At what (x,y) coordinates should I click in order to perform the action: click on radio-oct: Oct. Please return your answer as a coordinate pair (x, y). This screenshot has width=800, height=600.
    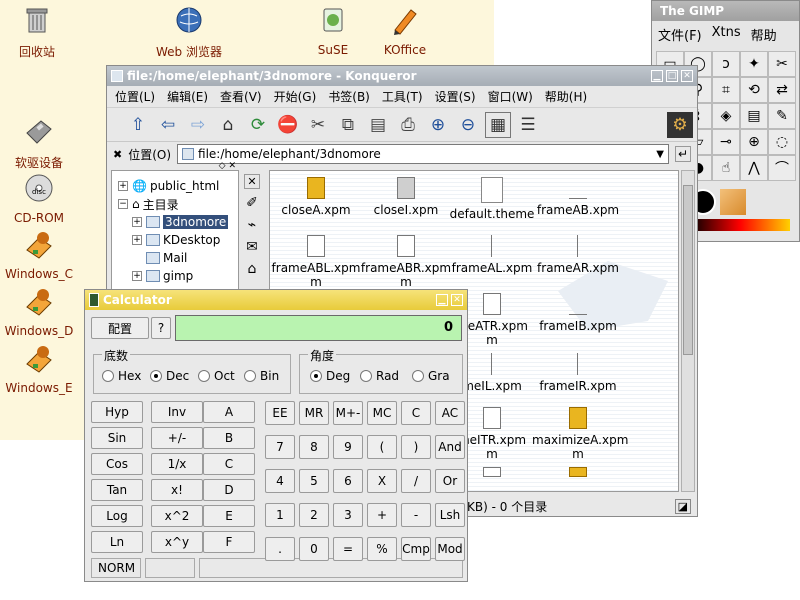
    Looking at the image, I should click on (216, 376).